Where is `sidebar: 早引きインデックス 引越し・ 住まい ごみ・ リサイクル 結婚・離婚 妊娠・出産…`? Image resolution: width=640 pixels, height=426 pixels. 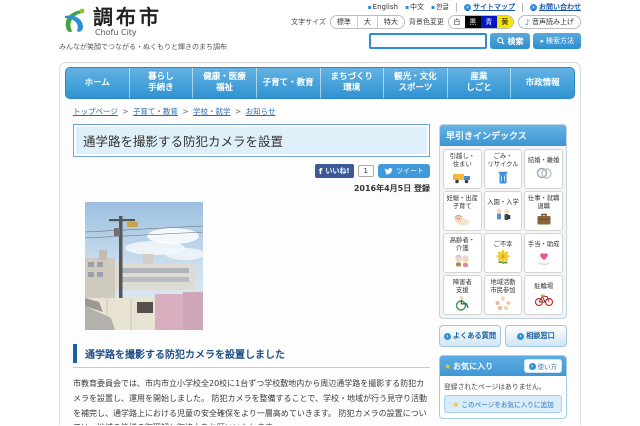 sidebar: 早引きインデックス 引越し・ 住まい ごみ・ リサイクル 結婚・離婚 妊娠・出産… is located at coordinates (503, 274).